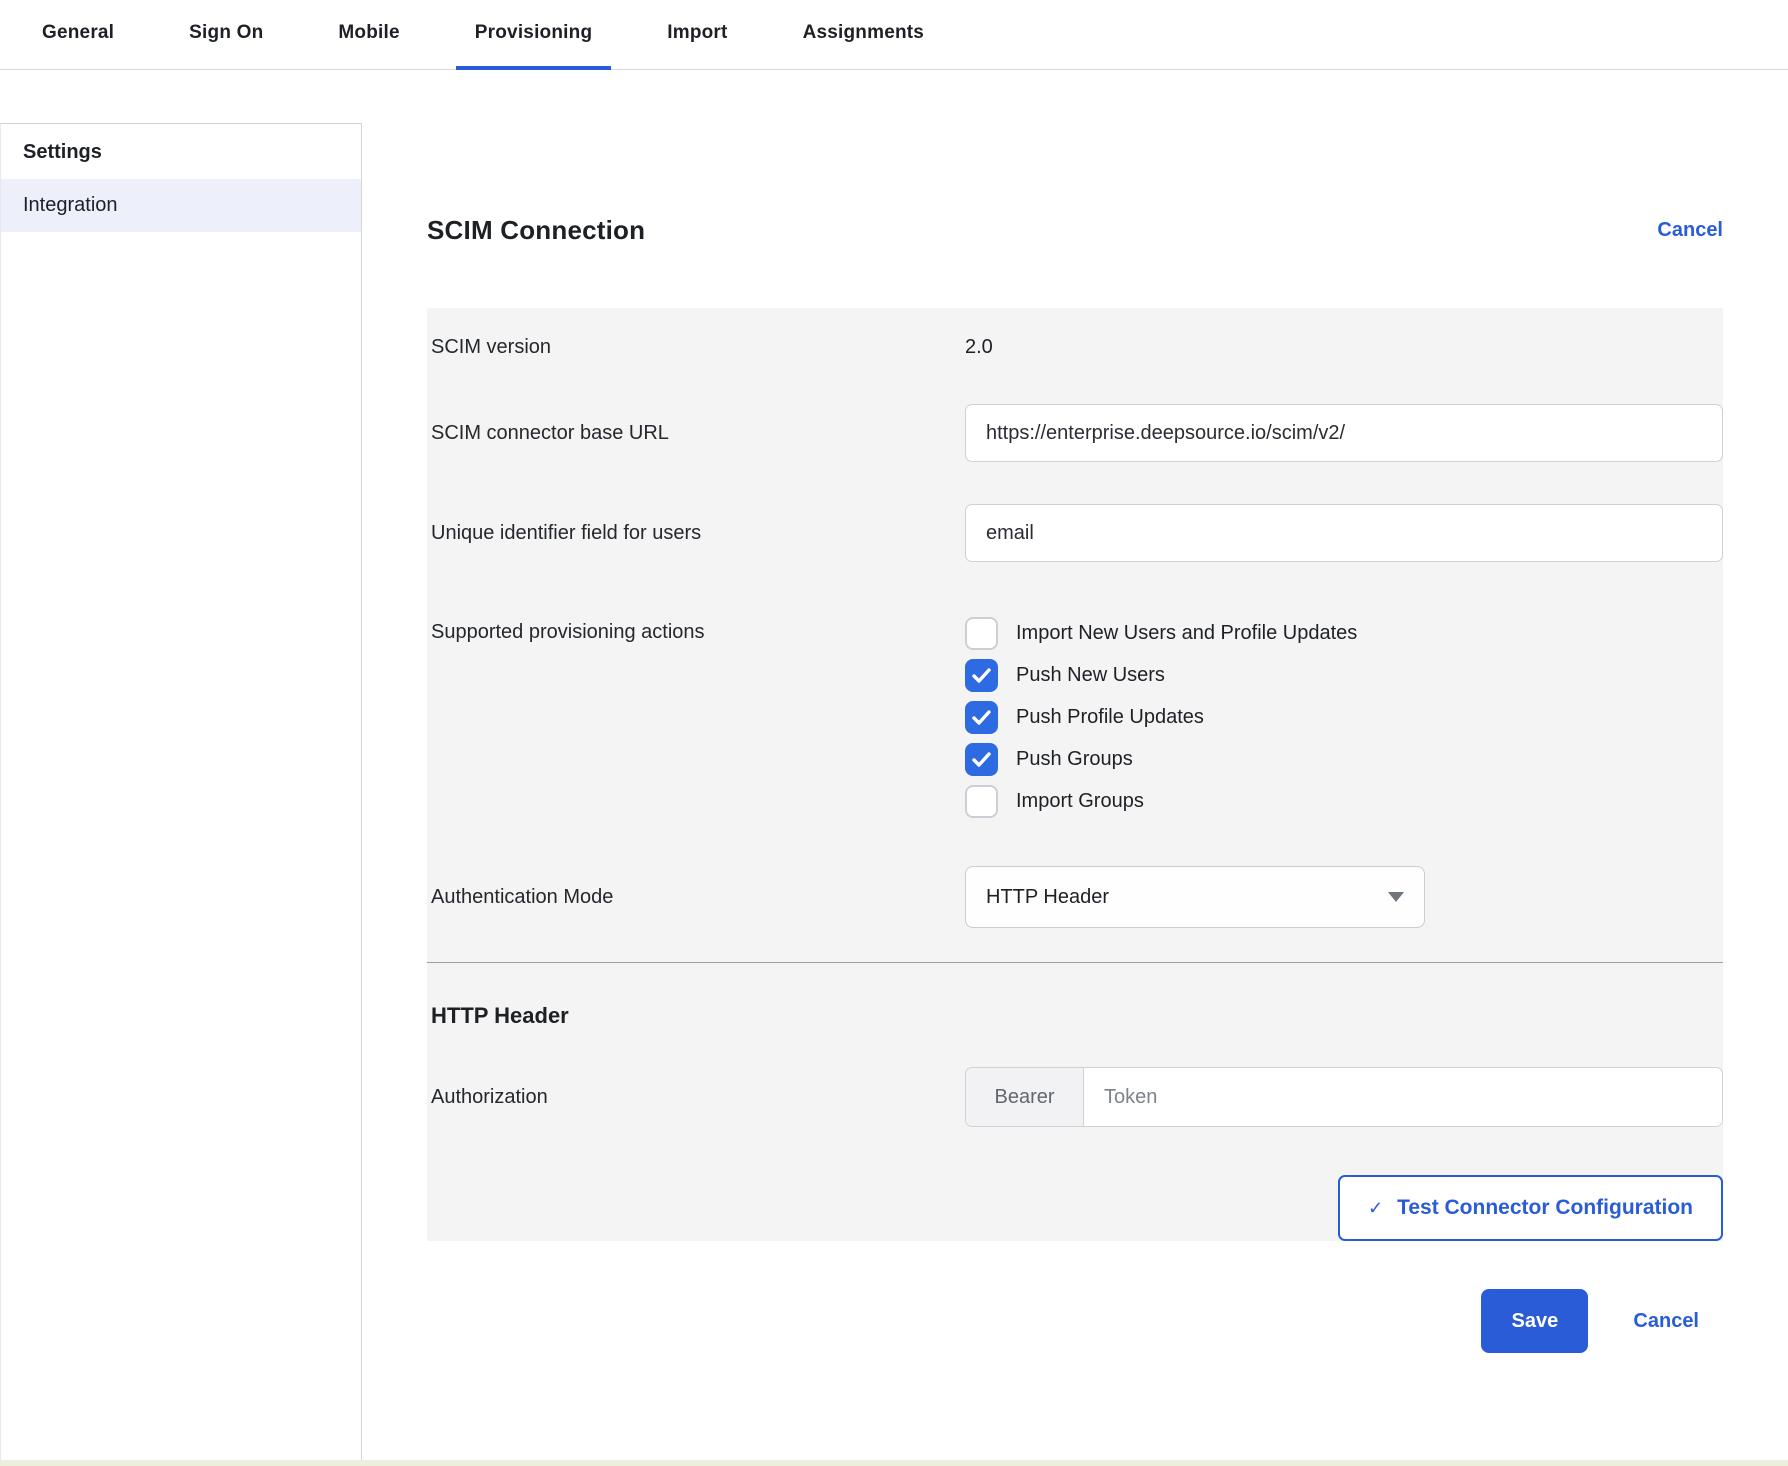  What do you see at coordinates (1403, 1097) in the screenshot?
I see `token-input` at bounding box center [1403, 1097].